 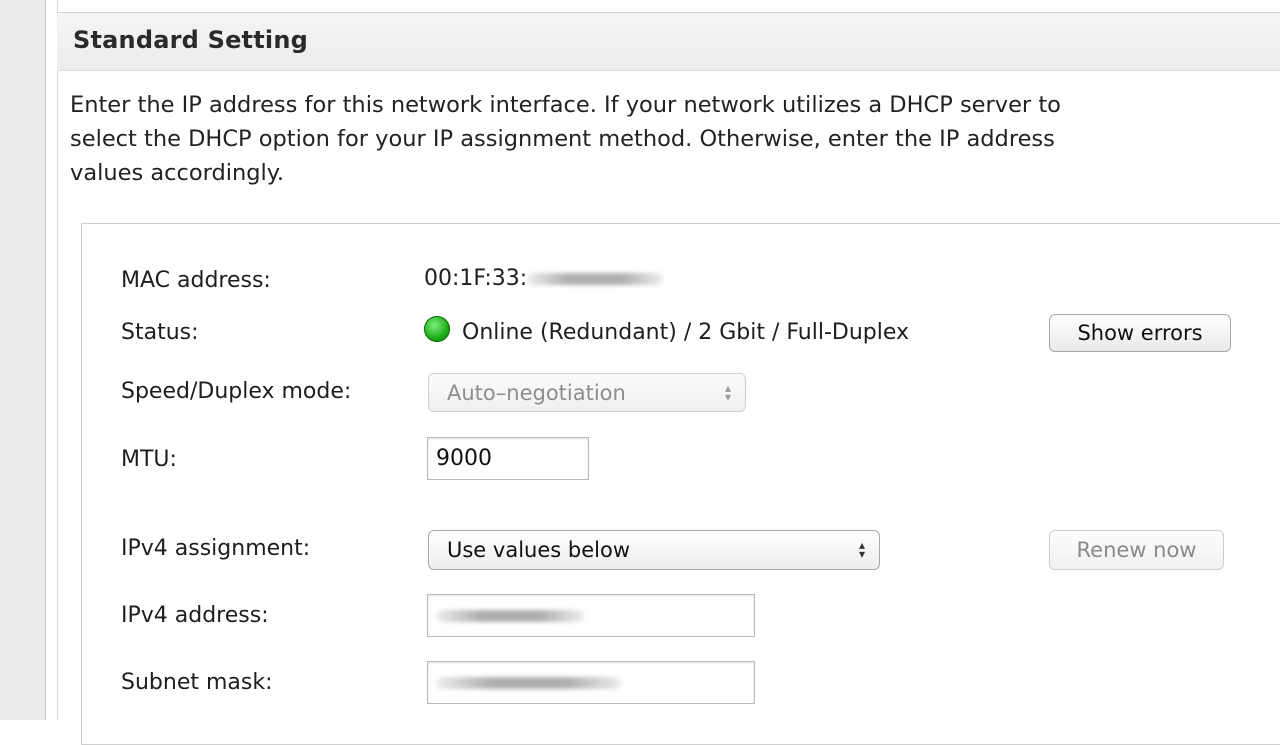 What do you see at coordinates (654, 550) in the screenshot?
I see `ipv4-assignment-select: Use values below ▴ ▾` at bounding box center [654, 550].